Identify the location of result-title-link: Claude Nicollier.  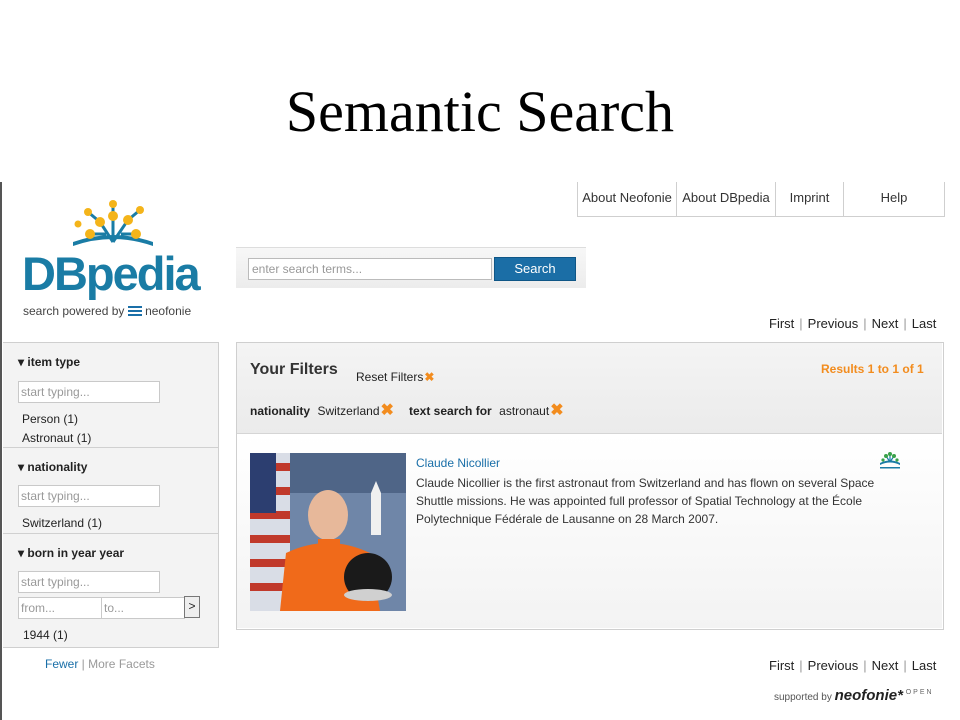
(458, 463).